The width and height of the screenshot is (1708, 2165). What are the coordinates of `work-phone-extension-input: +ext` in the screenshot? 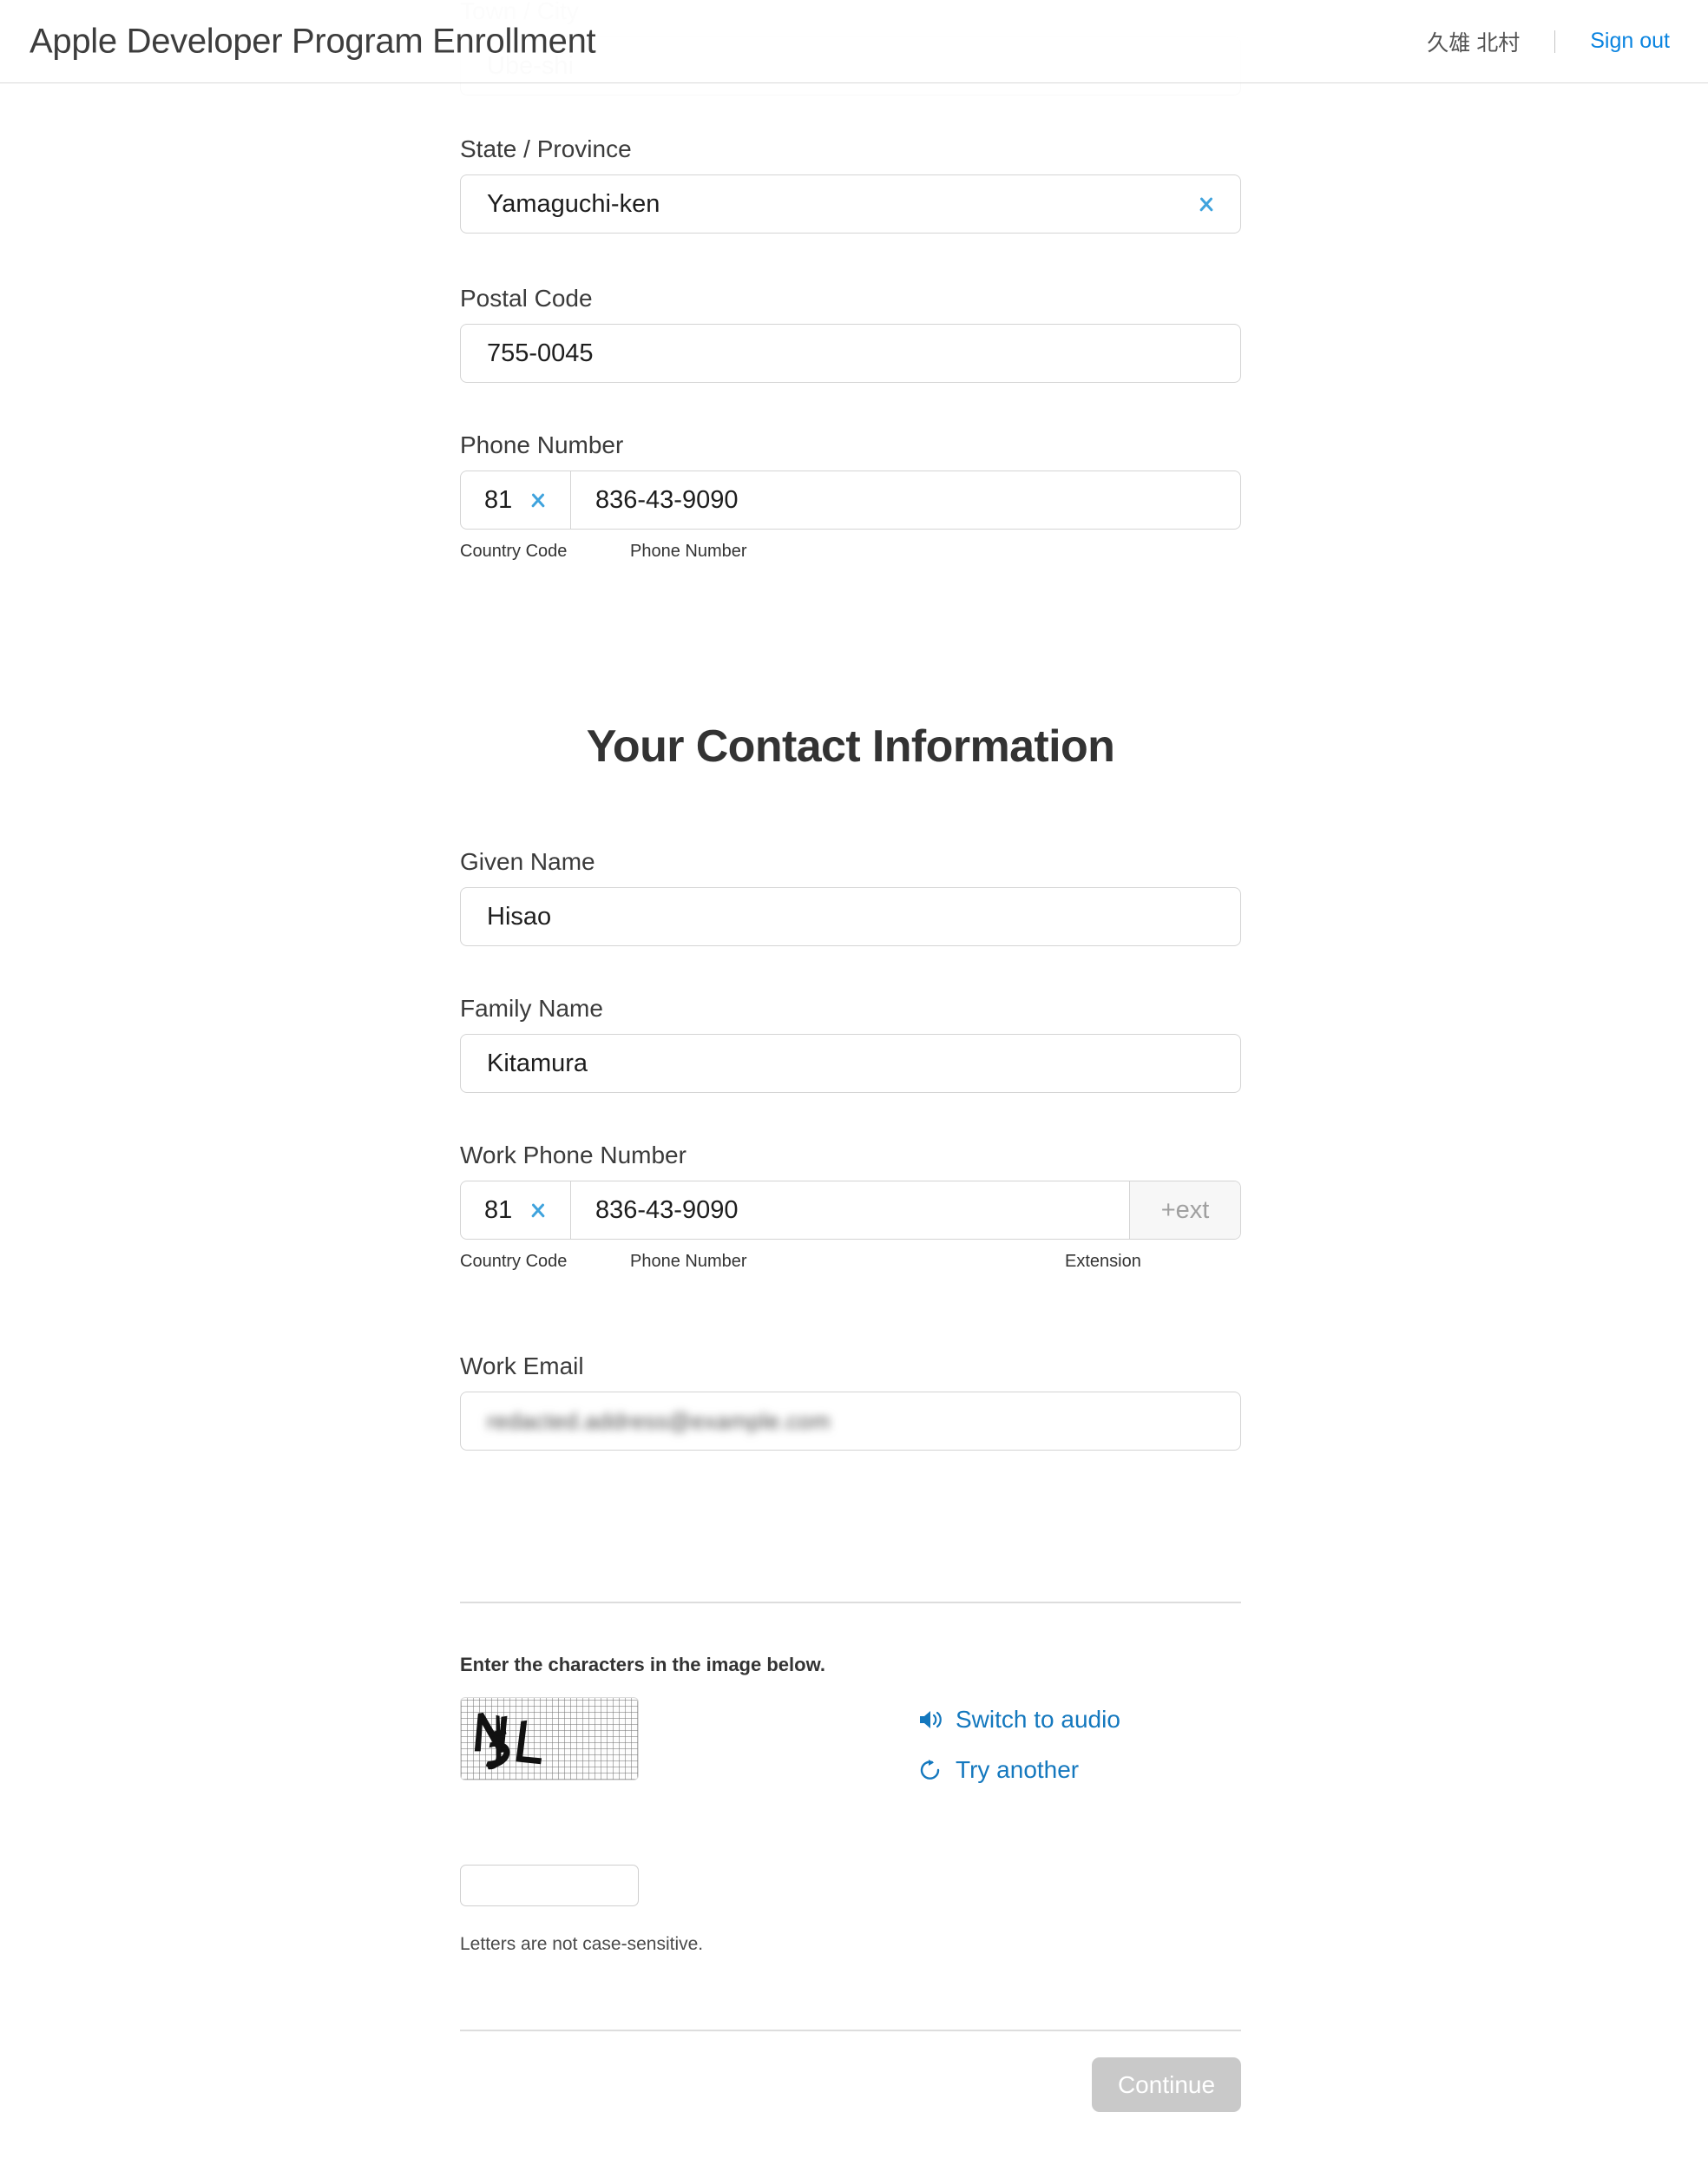 It's located at (1184, 1210).